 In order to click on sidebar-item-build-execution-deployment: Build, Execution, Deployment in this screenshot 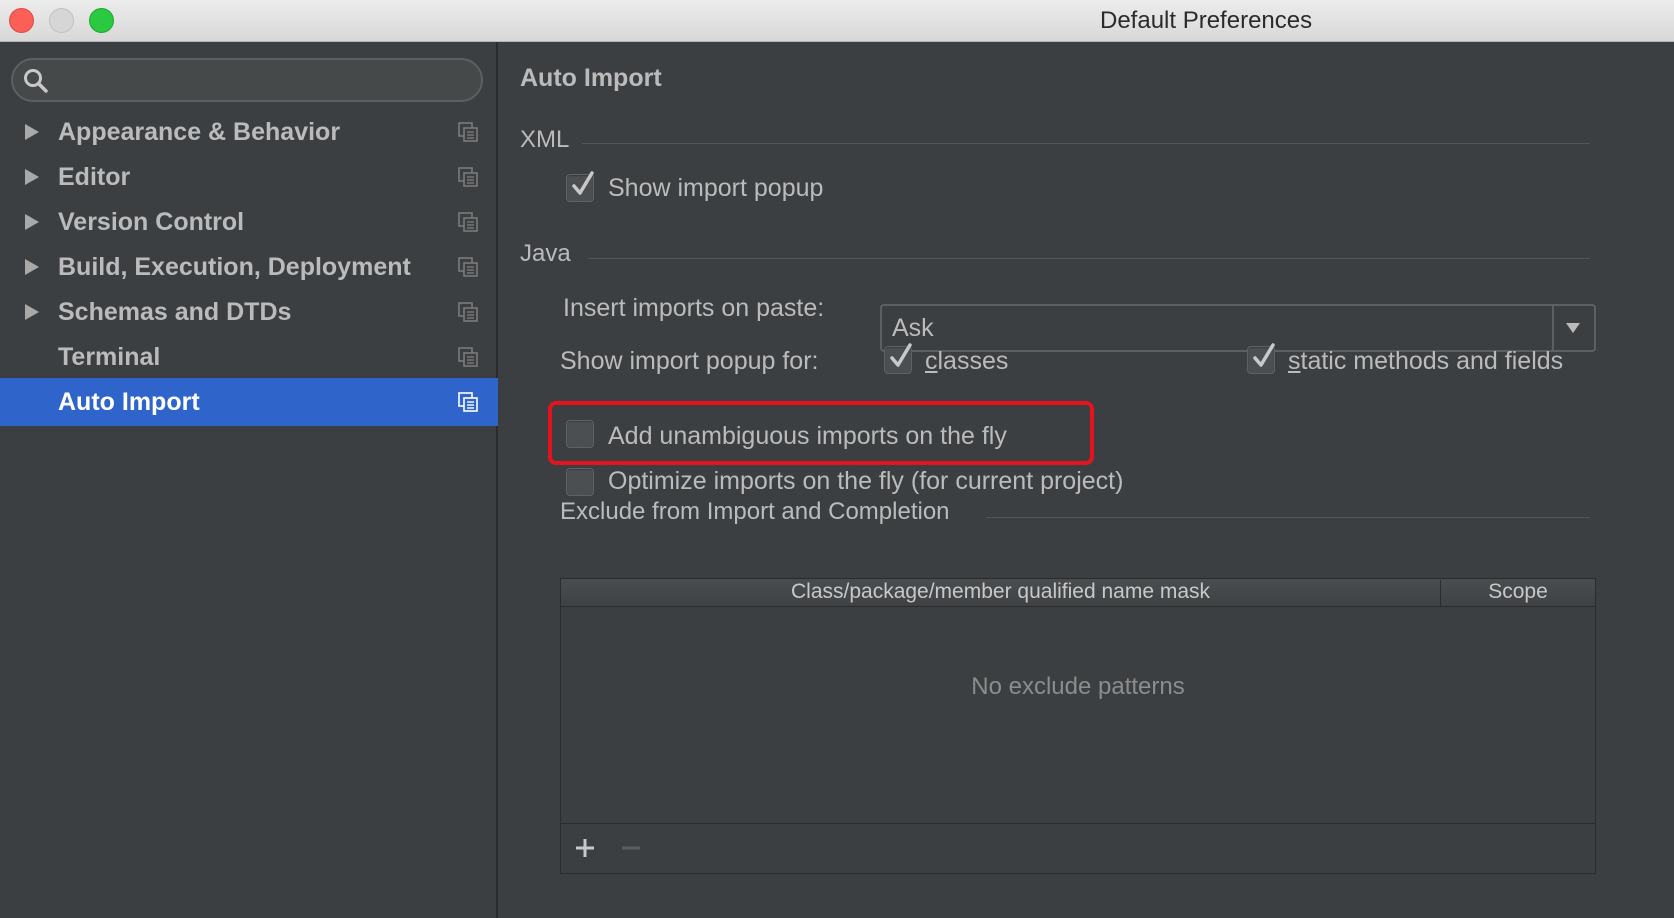, I will do `click(249, 267)`.